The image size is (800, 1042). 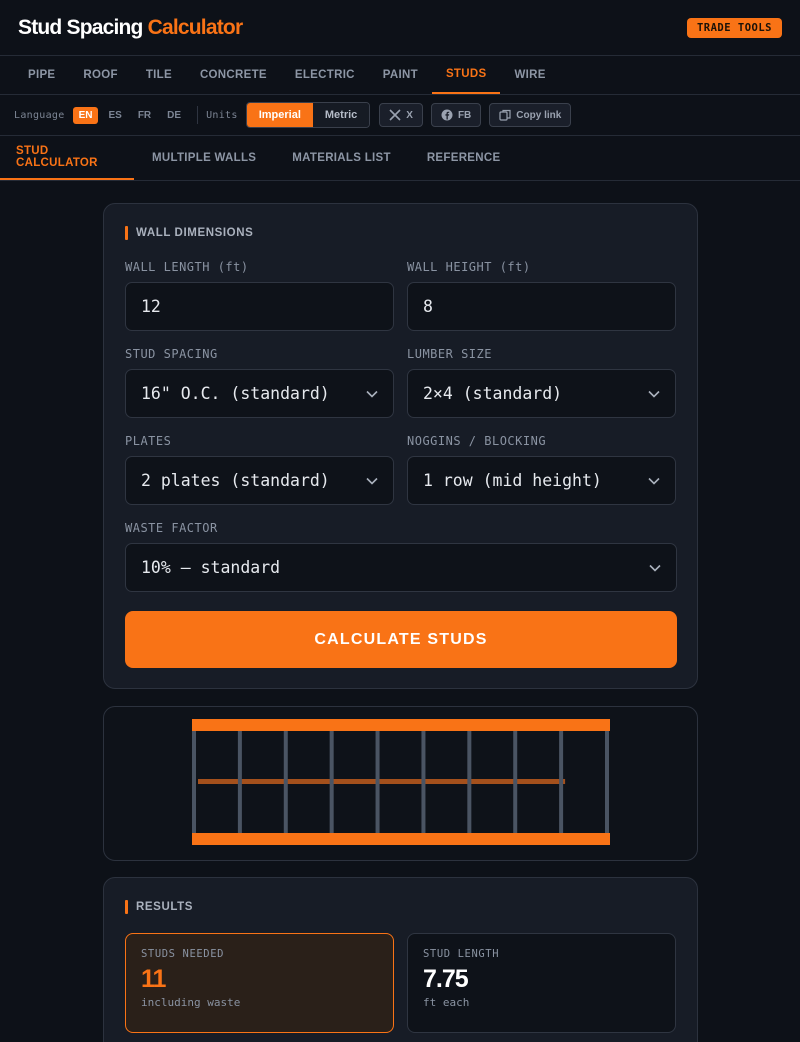 I want to click on bottom-plate, so click(x=401, y=839).